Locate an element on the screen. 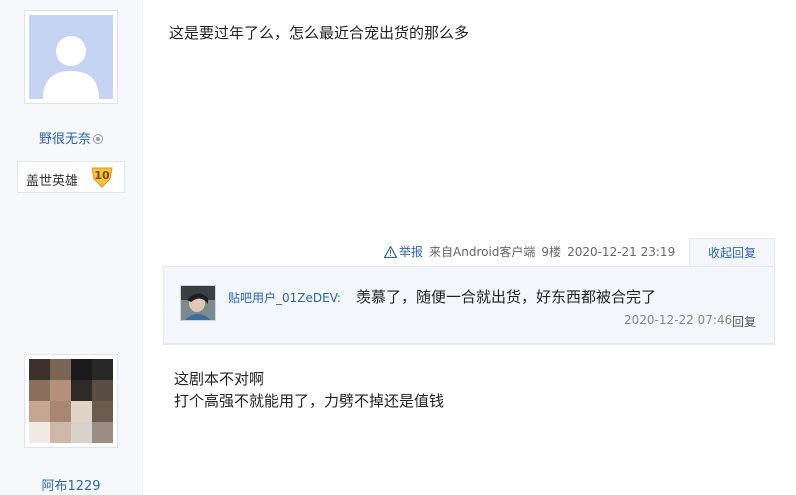 The image size is (796, 495). author-name-2: 阿布1229 is located at coordinates (71, 484).